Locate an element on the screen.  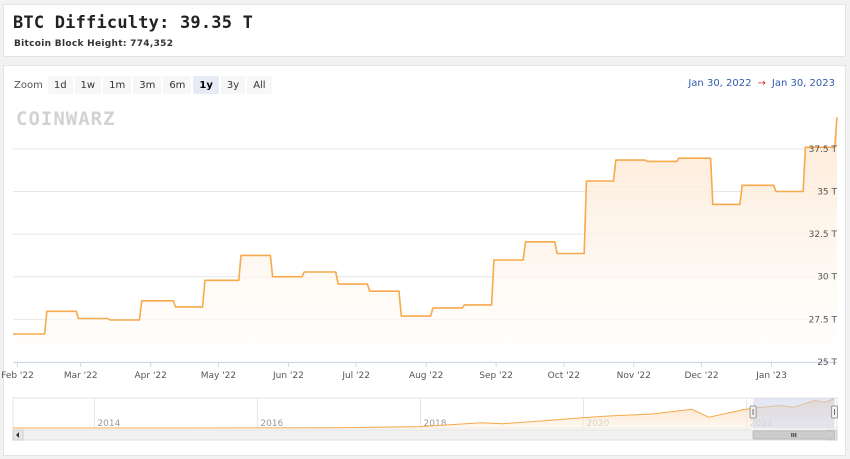
navigator: 20142016201820202022 is located at coordinates (425, 413).